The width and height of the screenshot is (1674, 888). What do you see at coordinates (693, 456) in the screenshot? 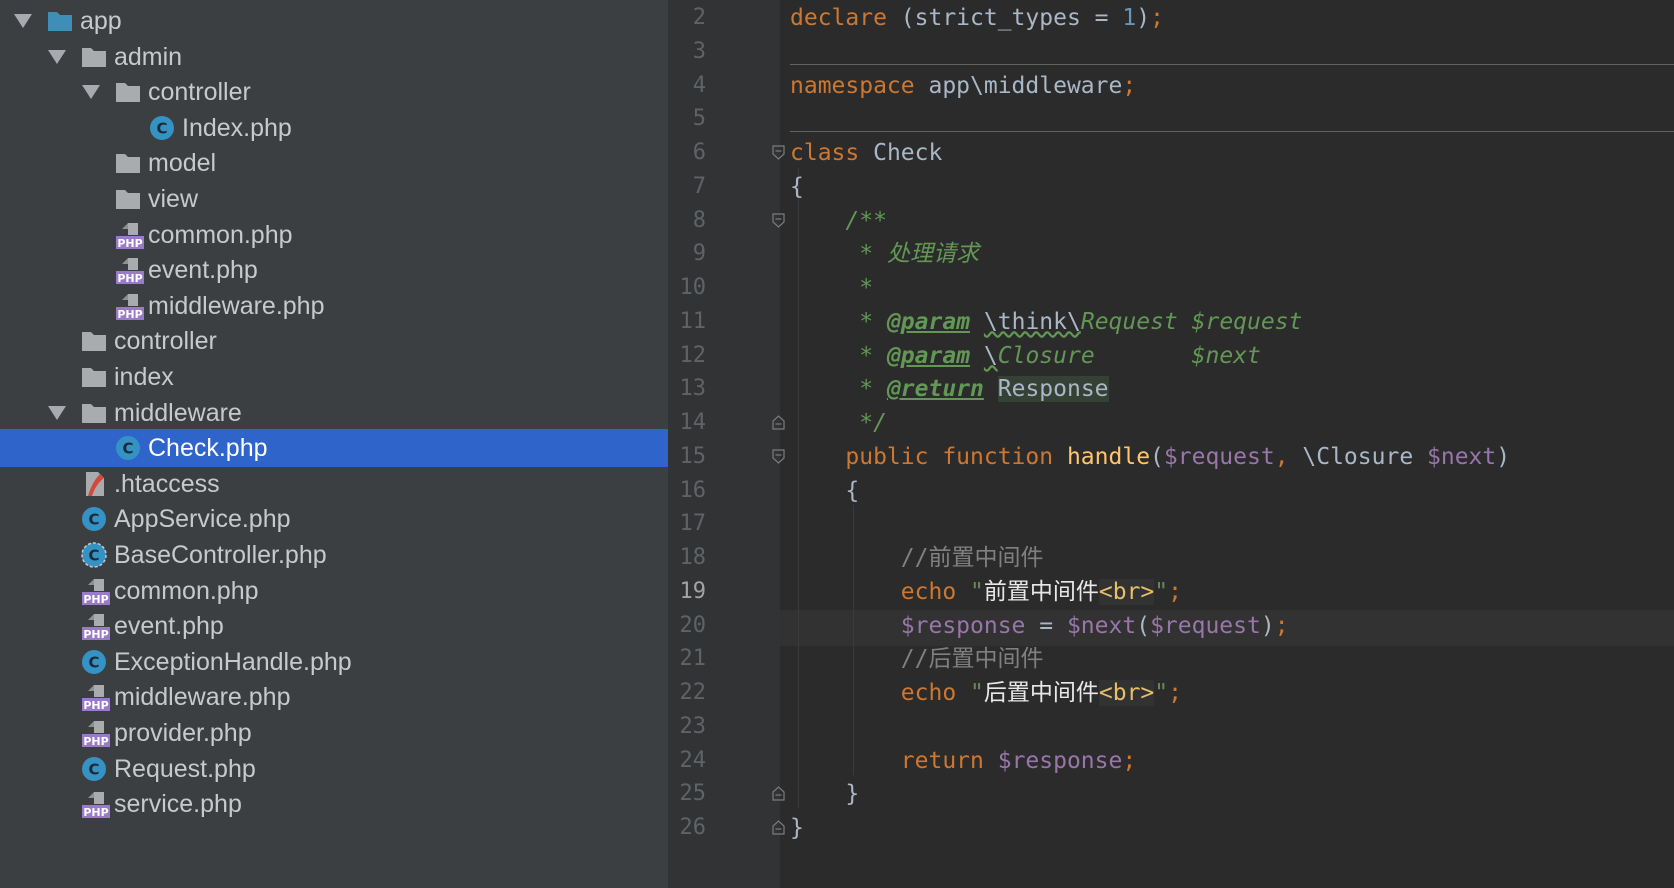
I see `line-number: 15` at bounding box center [693, 456].